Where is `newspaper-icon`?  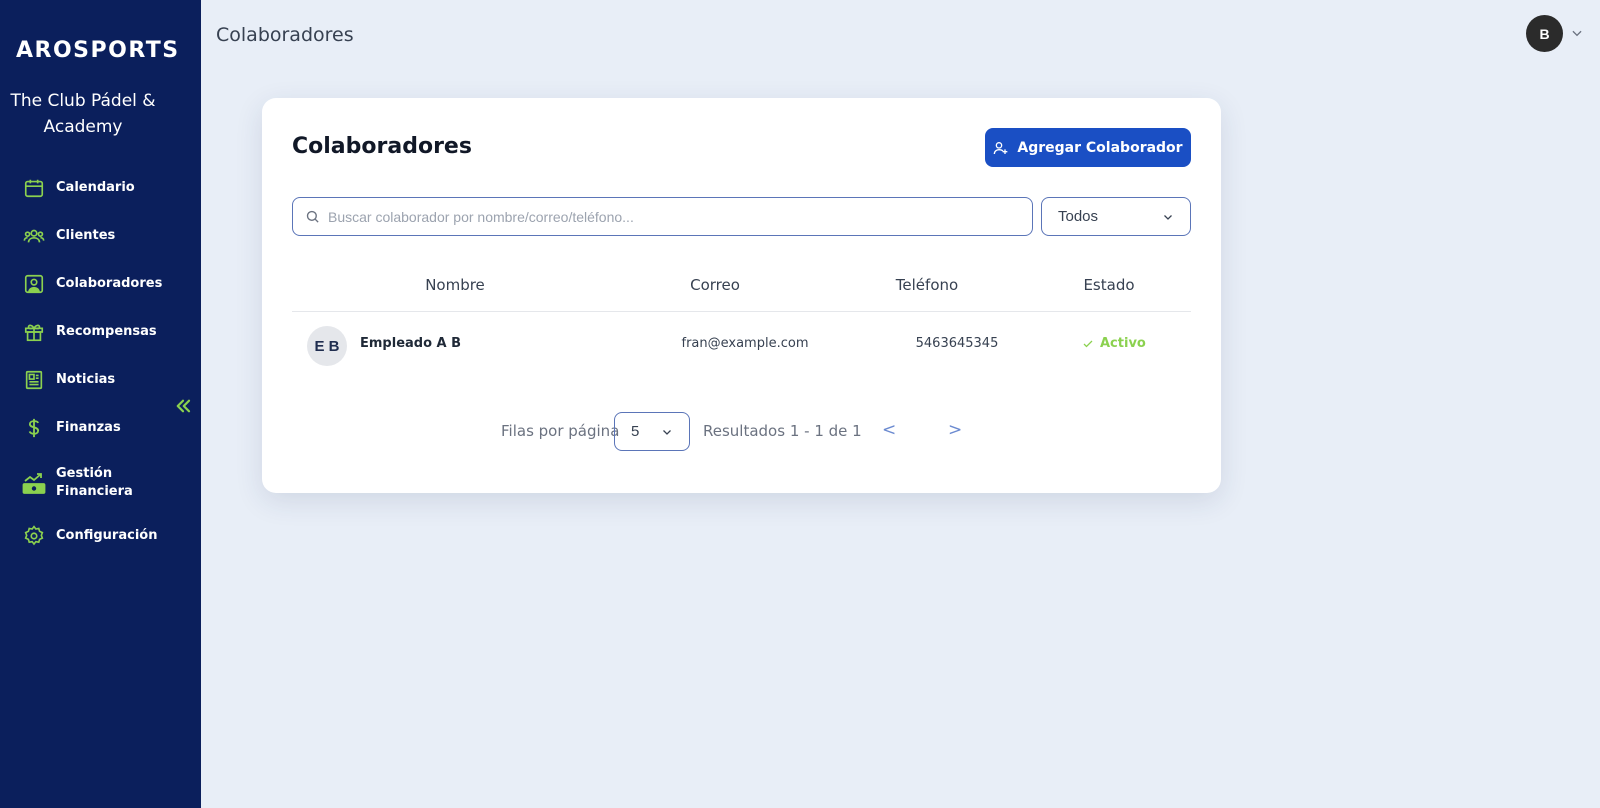
newspaper-icon is located at coordinates (34, 380).